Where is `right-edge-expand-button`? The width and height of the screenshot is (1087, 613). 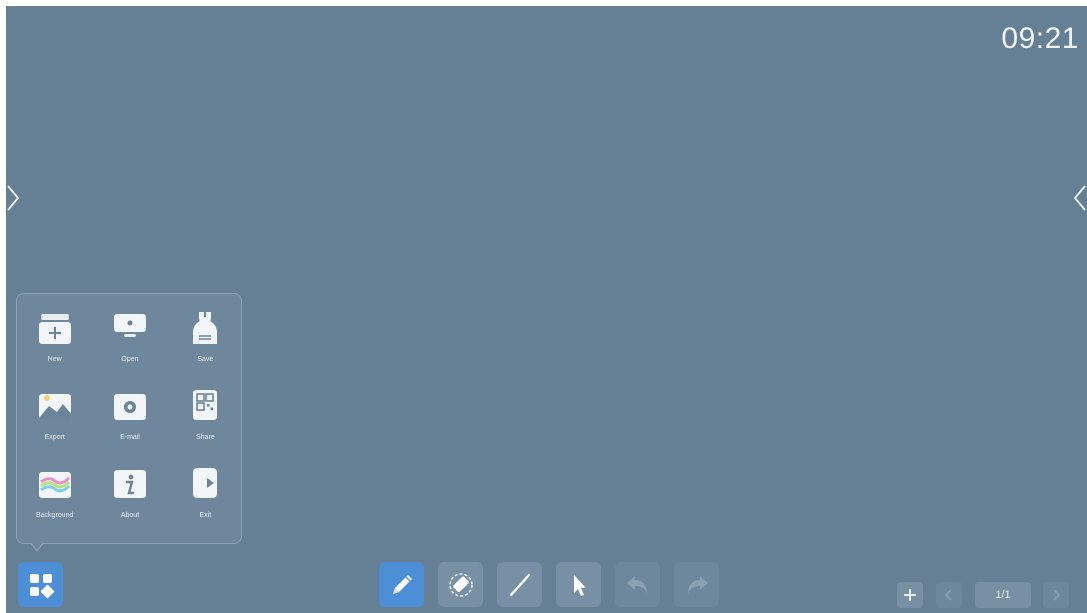 right-edge-expand-button is located at coordinates (1079, 198).